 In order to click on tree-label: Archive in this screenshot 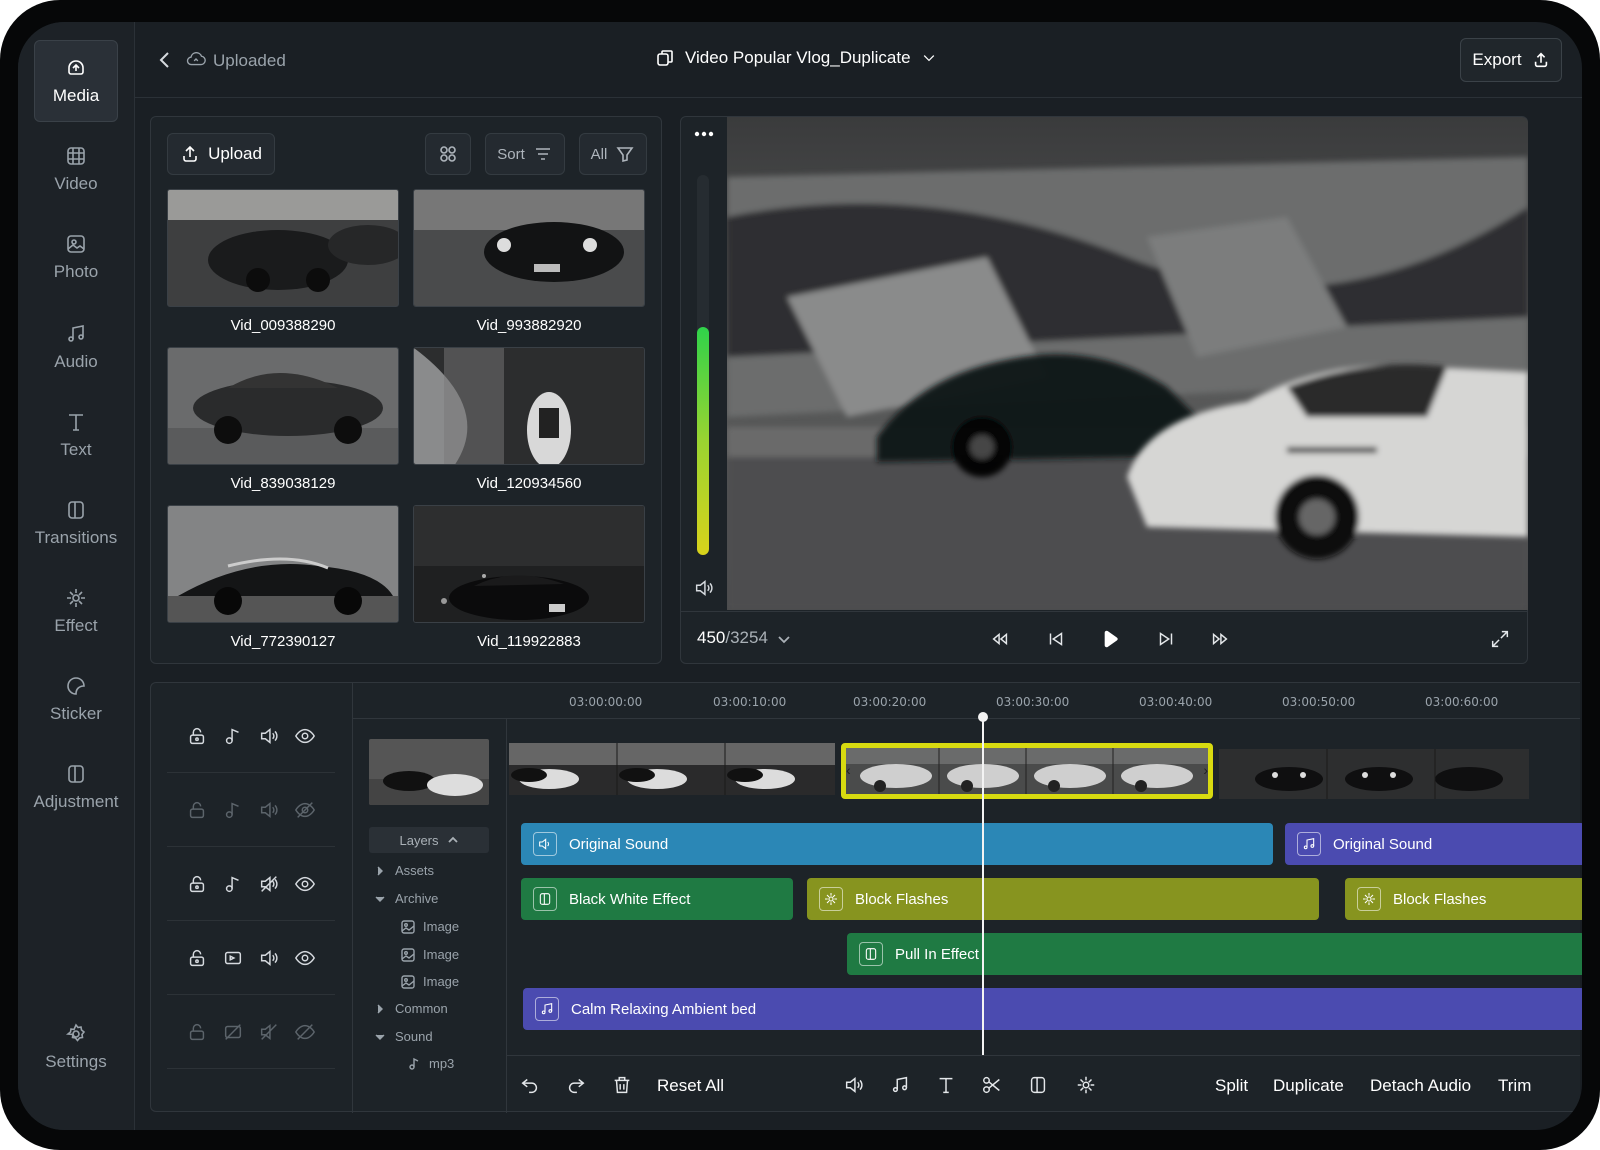, I will do `click(417, 898)`.